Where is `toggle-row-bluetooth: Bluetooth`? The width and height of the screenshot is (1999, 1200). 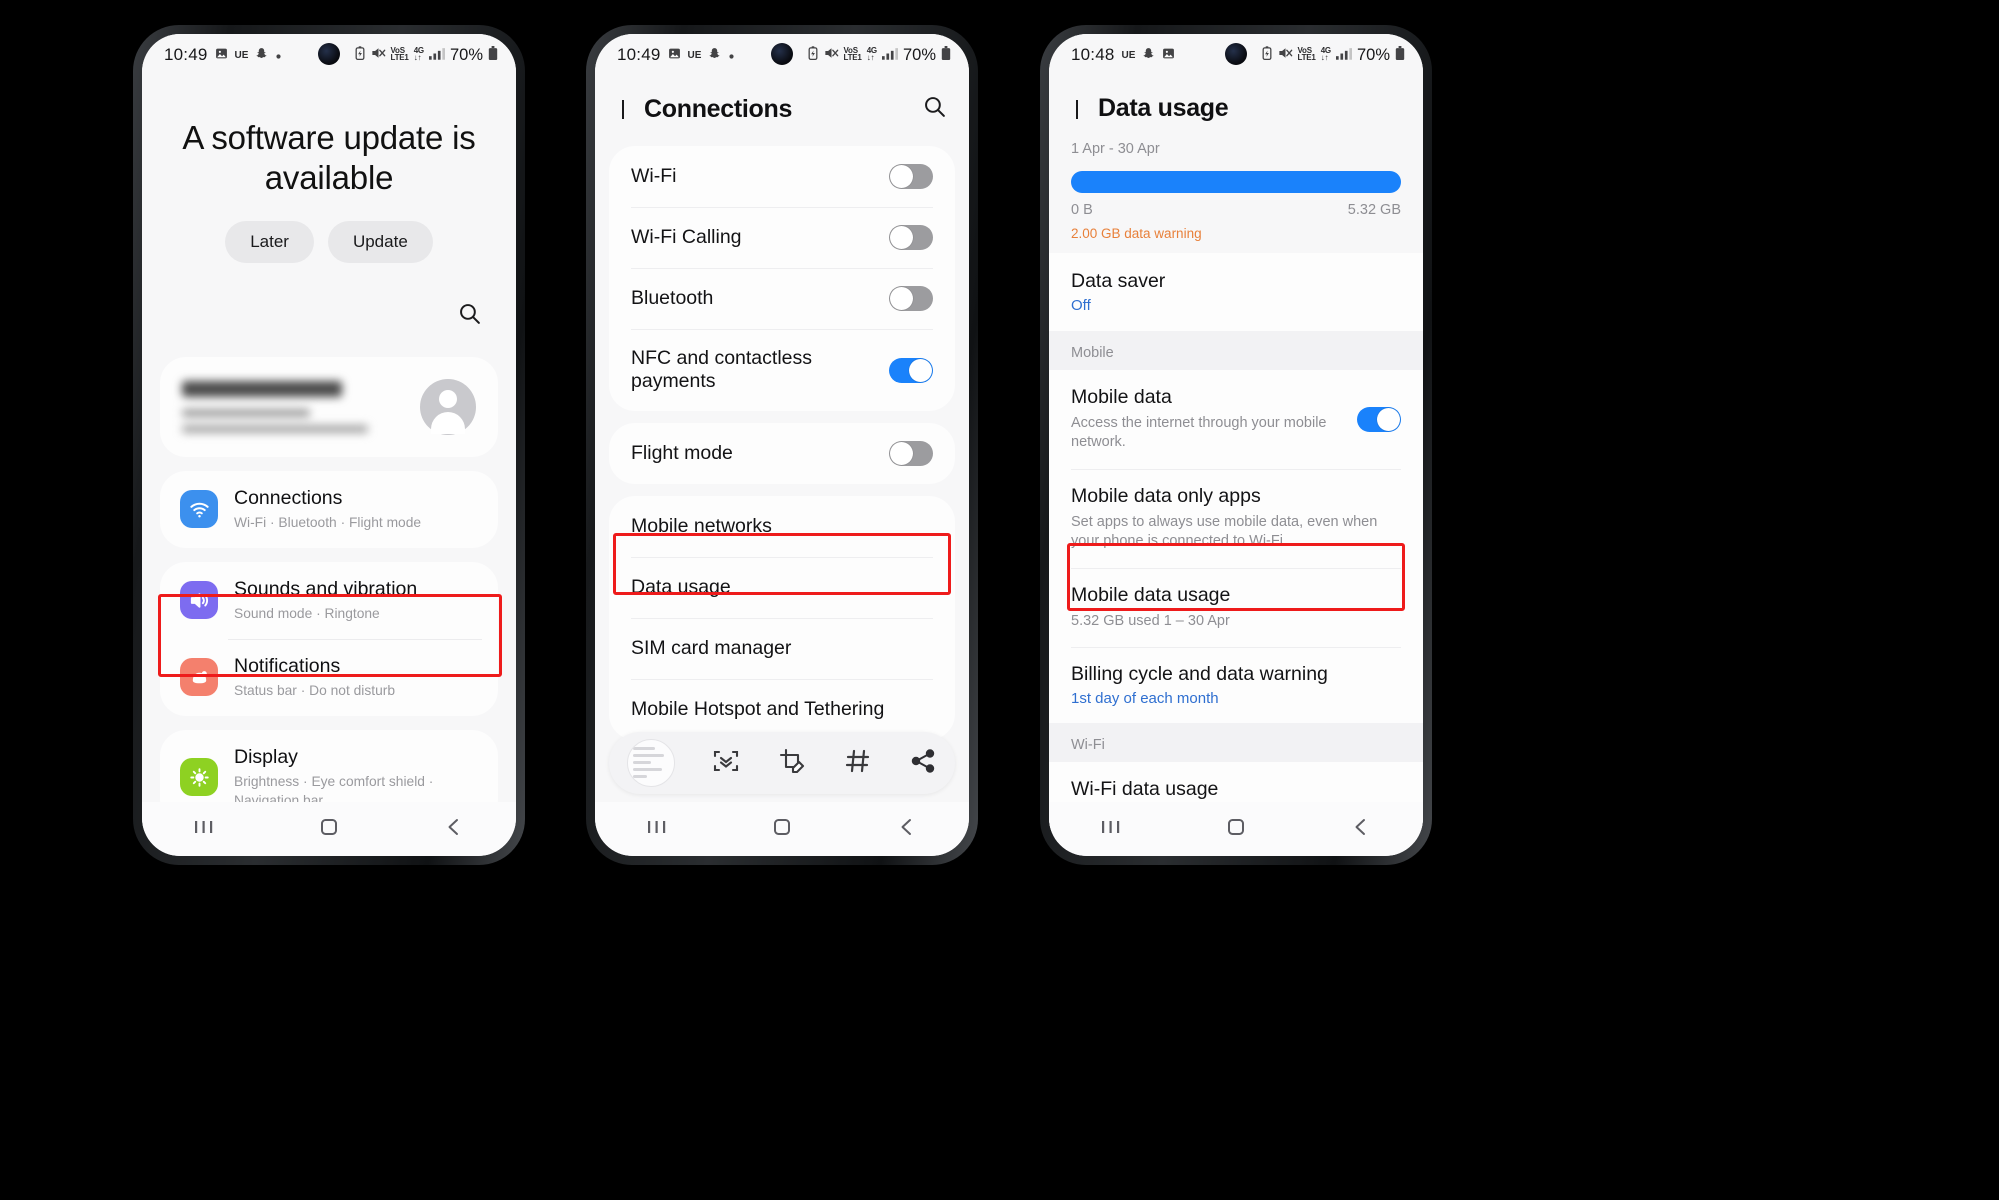 toggle-row-bluetooth: Bluetooth is located at coordinates (782, 298).